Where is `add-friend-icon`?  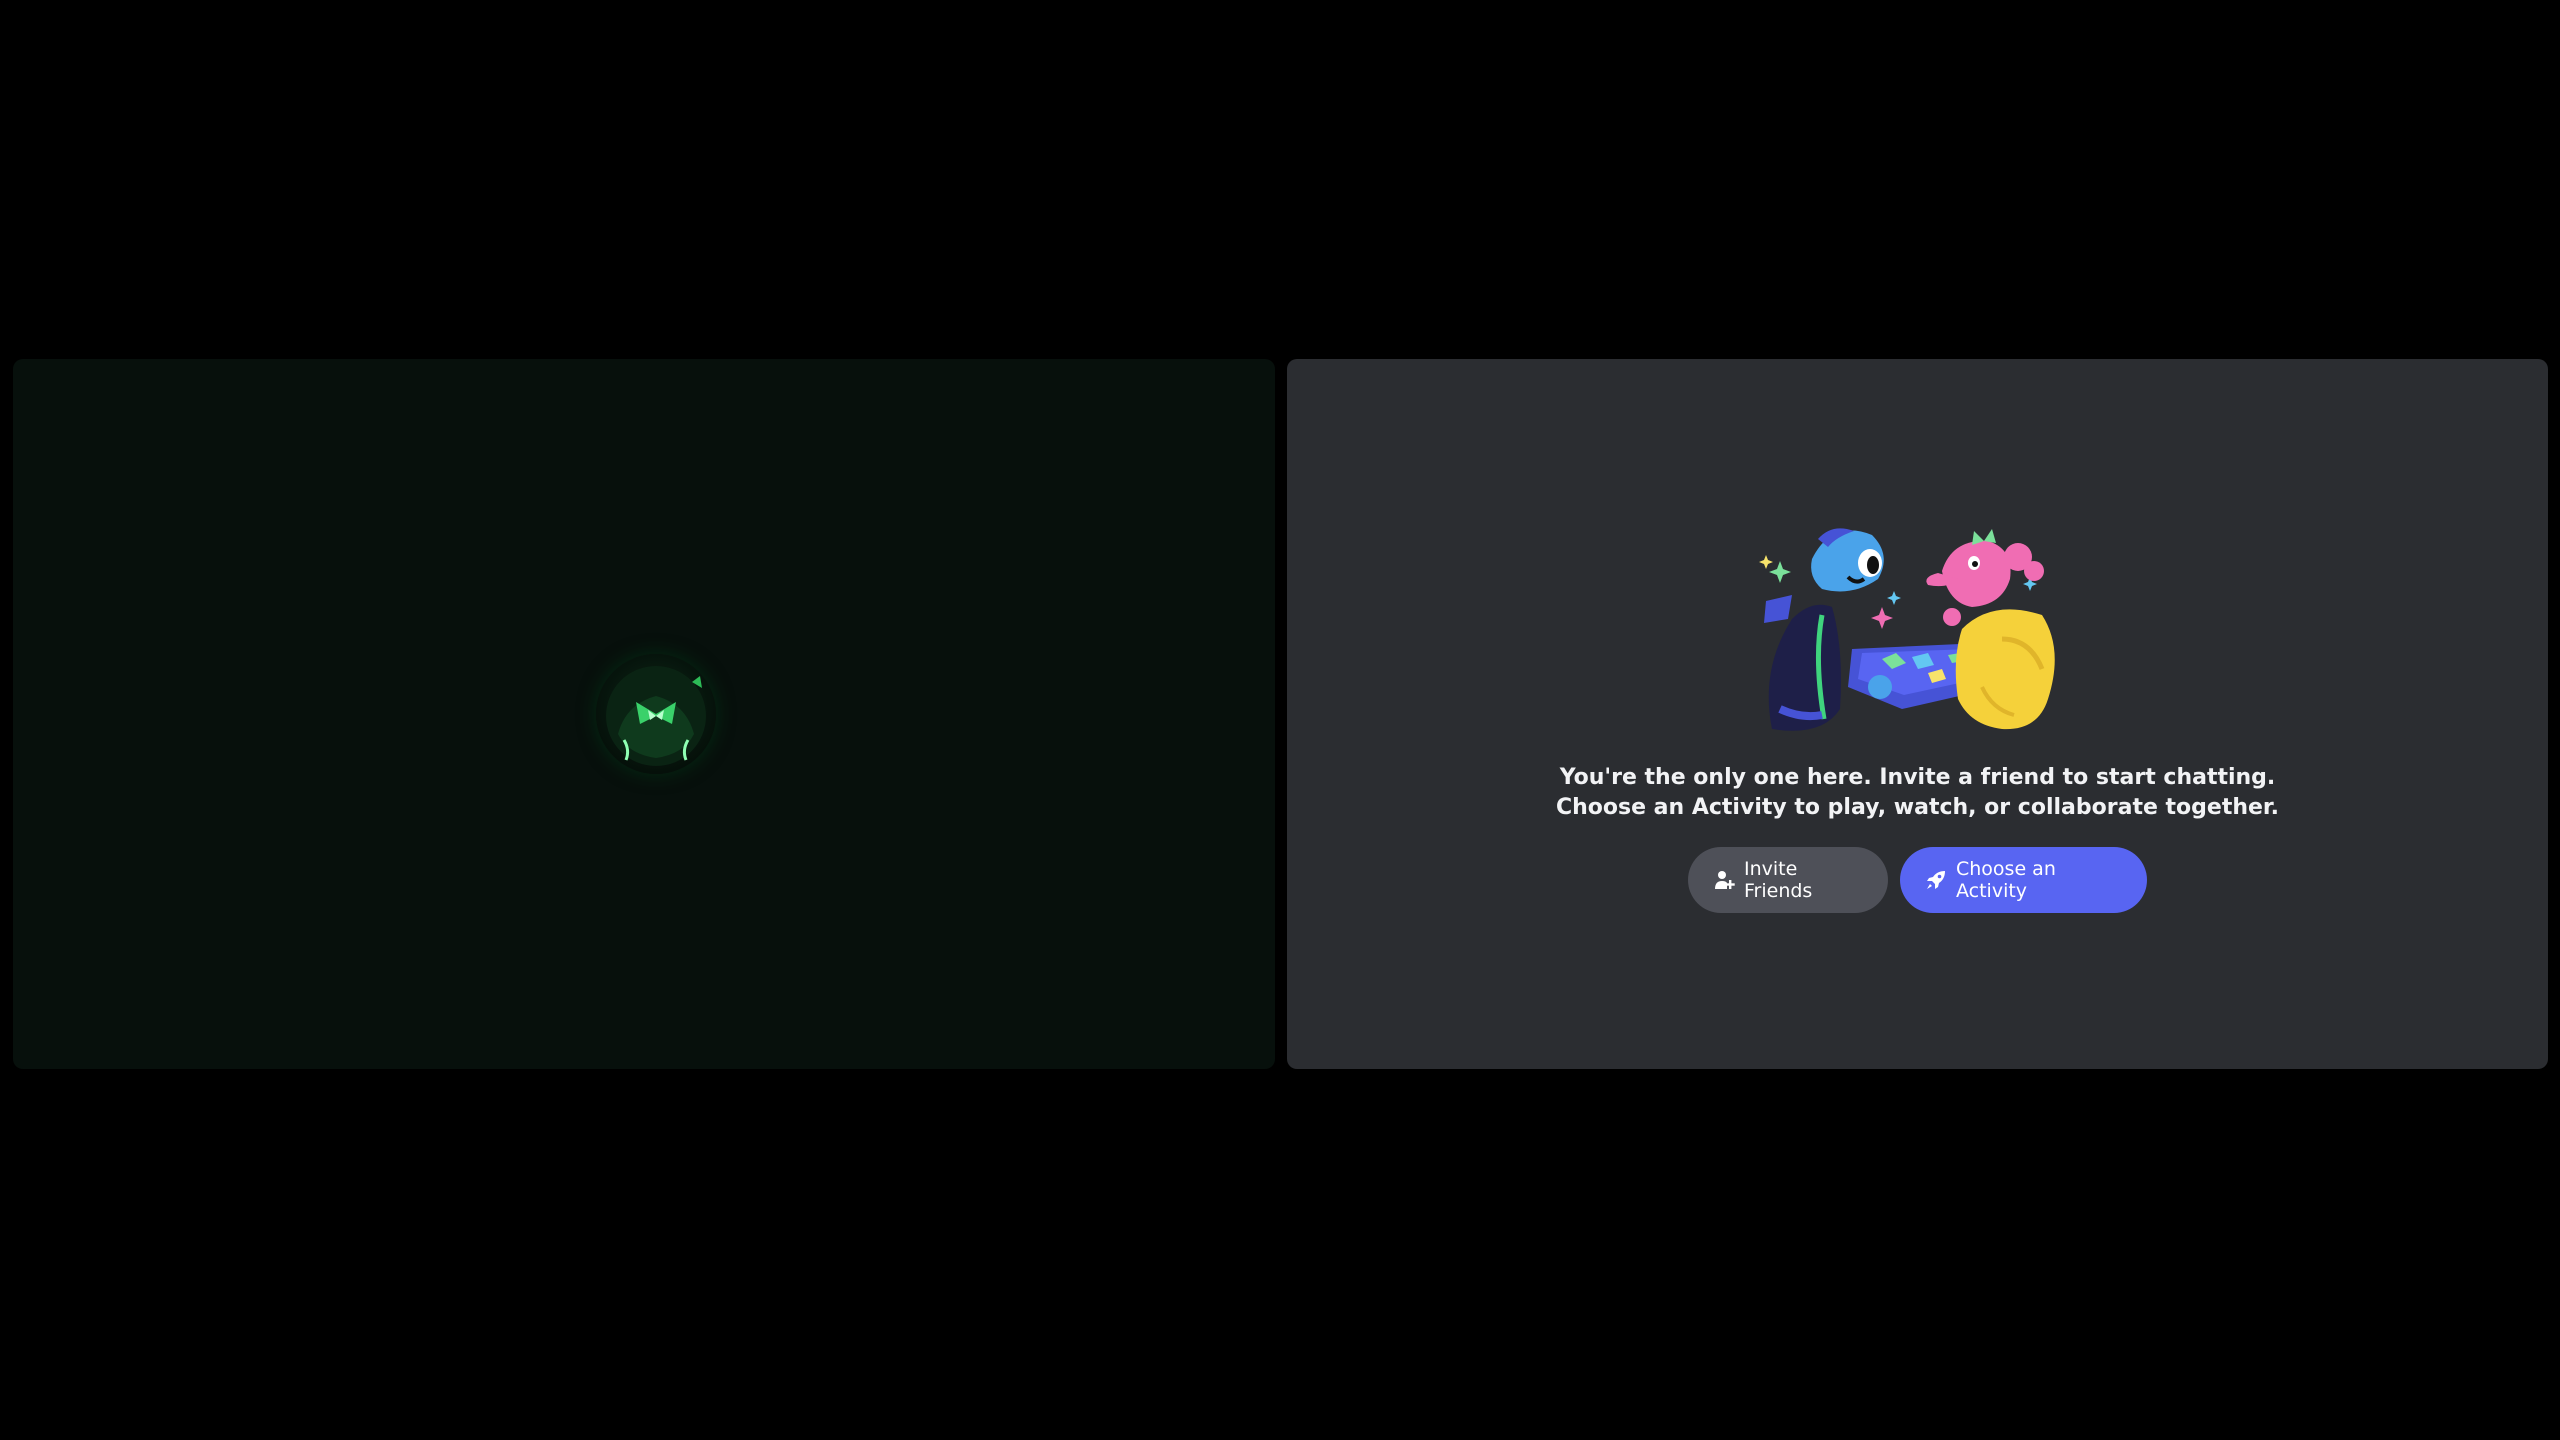 add-friend-icon is located at coordinates (1724, 880).